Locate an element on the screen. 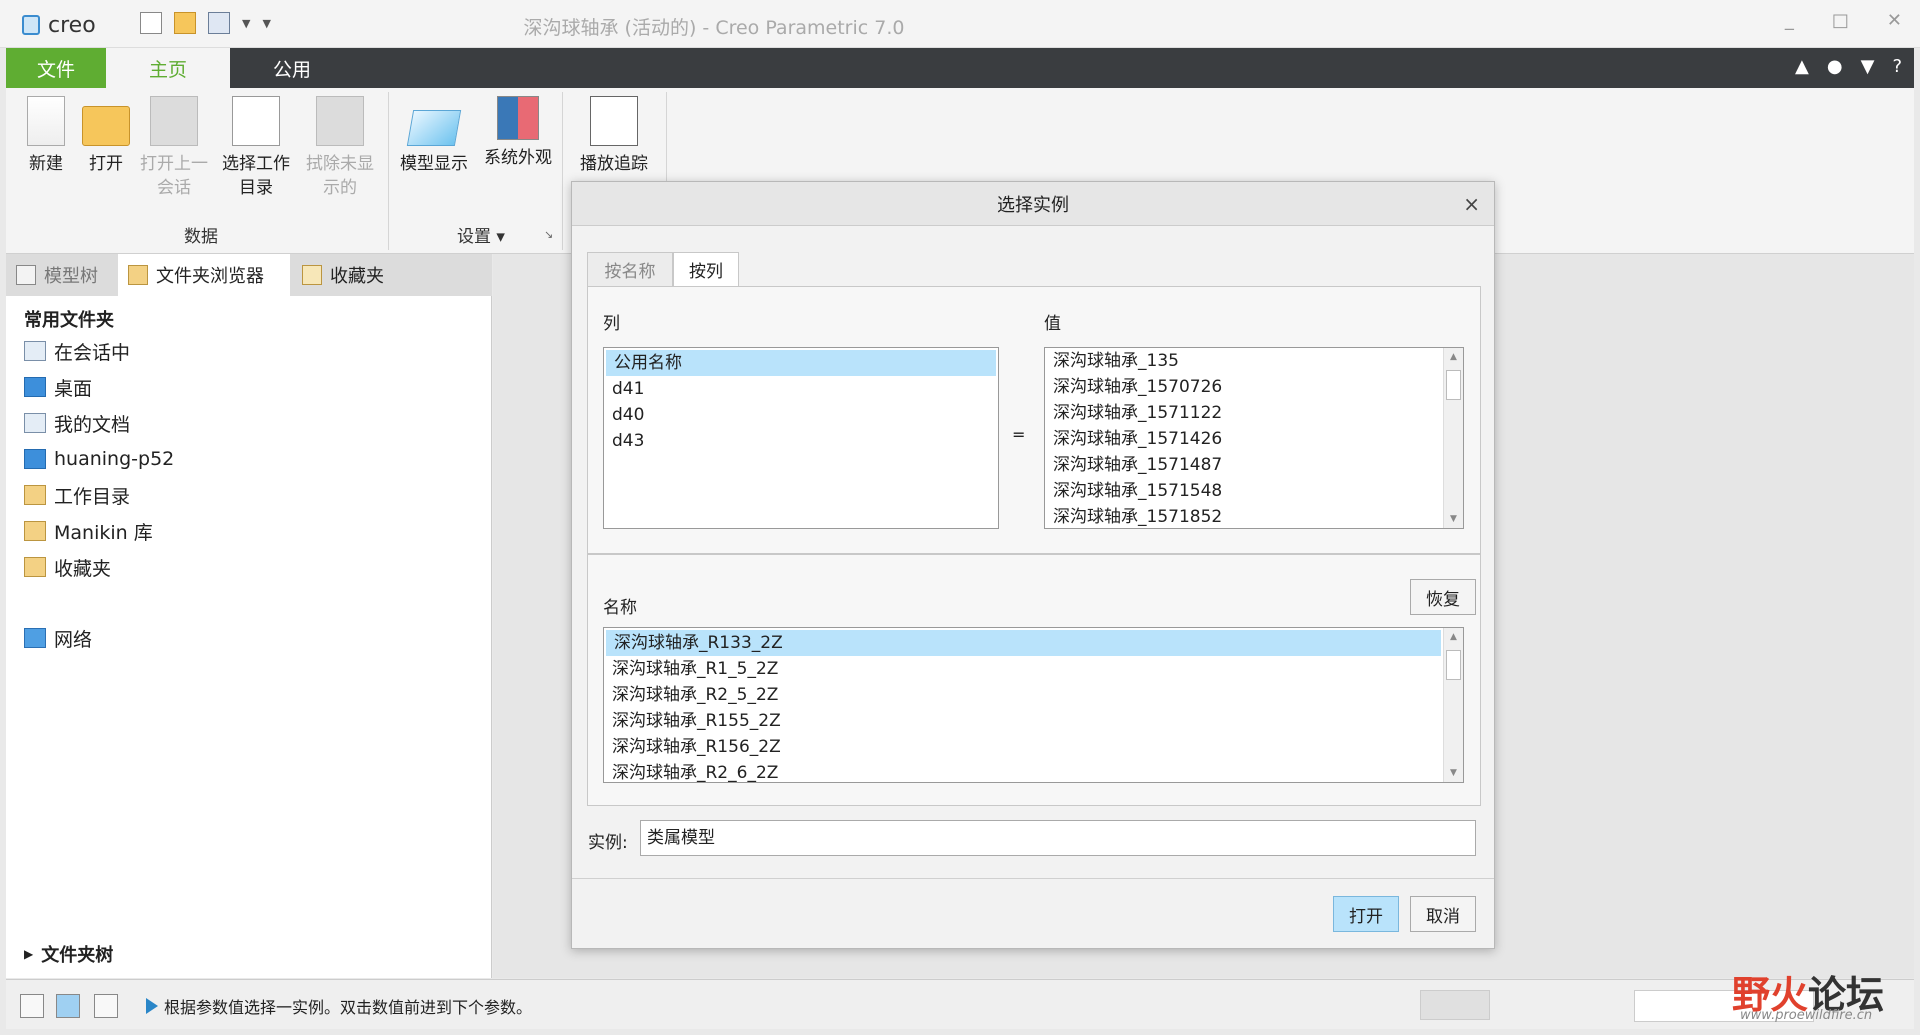  group-label-data: 数据 is located at coordinates (201, 237).